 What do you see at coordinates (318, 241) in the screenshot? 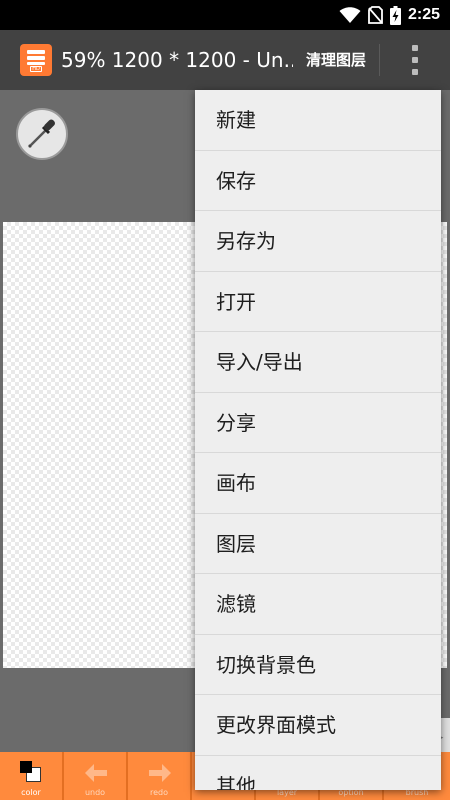
I see `menu-item-save-as: 另存为` at bounding box center [318, 241].